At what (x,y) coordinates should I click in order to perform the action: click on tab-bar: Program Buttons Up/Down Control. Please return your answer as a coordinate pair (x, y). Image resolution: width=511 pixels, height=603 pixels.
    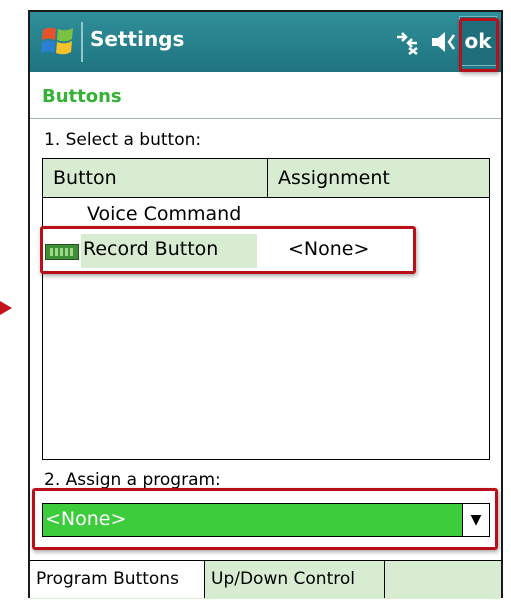
    Looking at the image, I should click on (265, 579).